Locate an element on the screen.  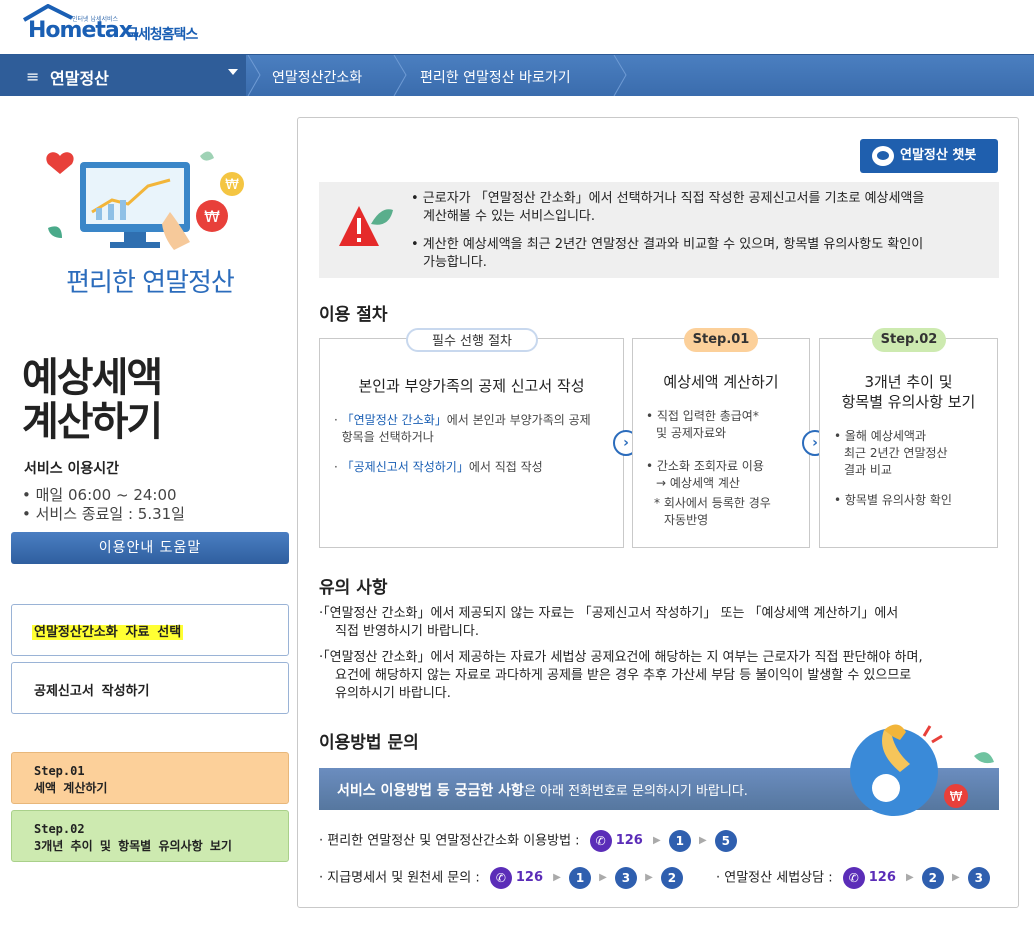
side-step-text: 세액 계산하기 is located at coordinates (71, 788).